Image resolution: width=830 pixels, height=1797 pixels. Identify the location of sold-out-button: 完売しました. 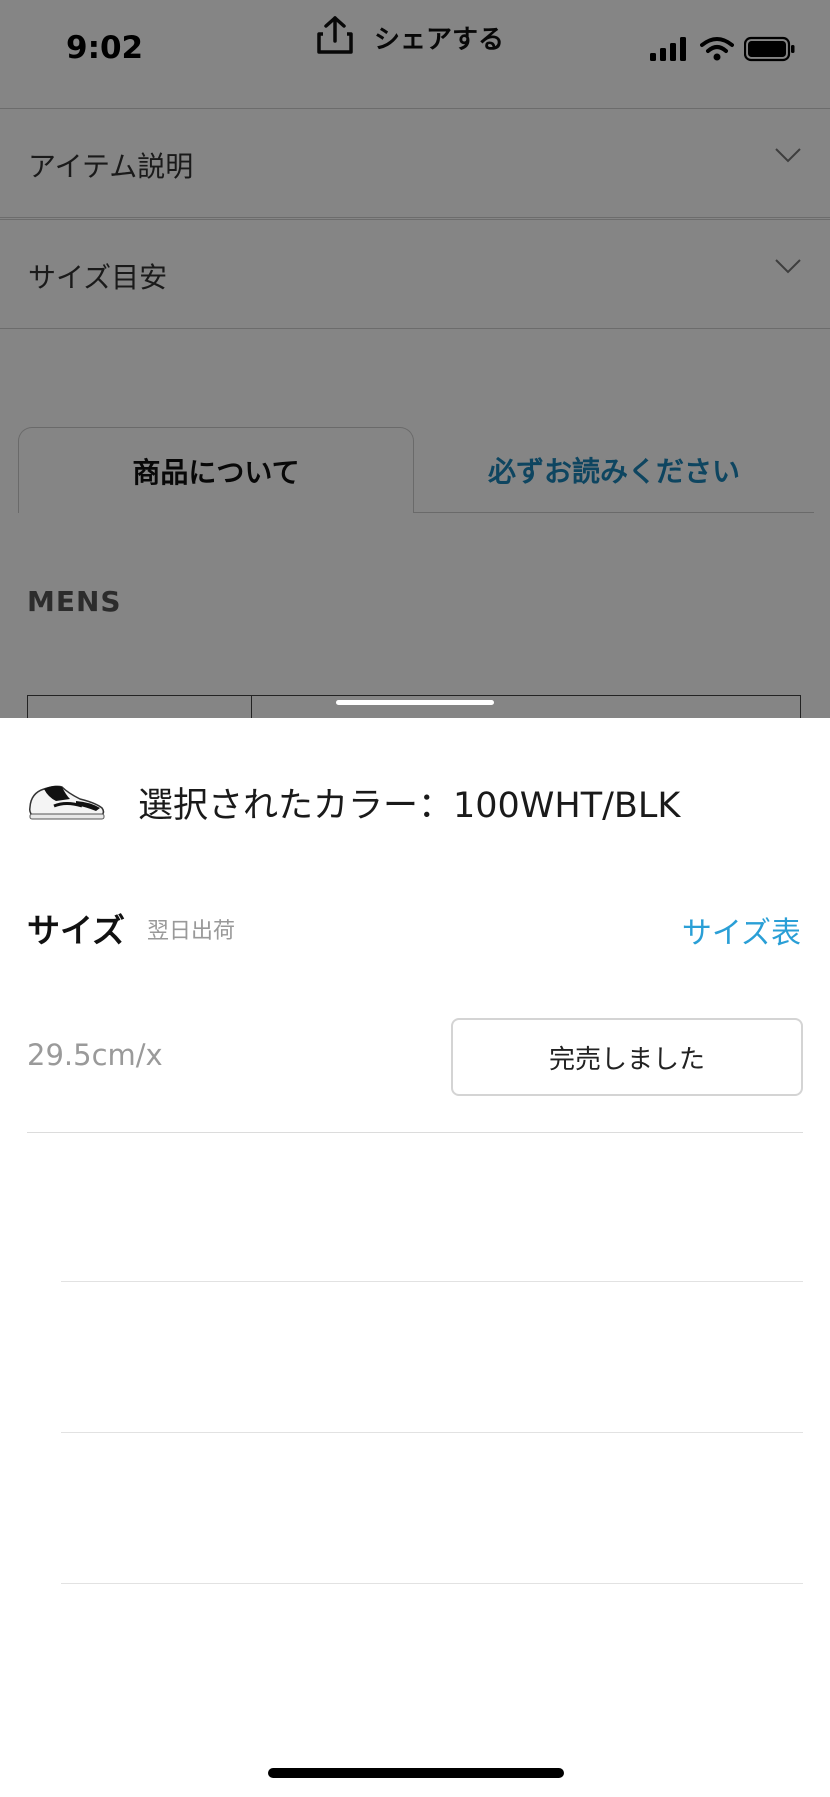
(627, 1057).